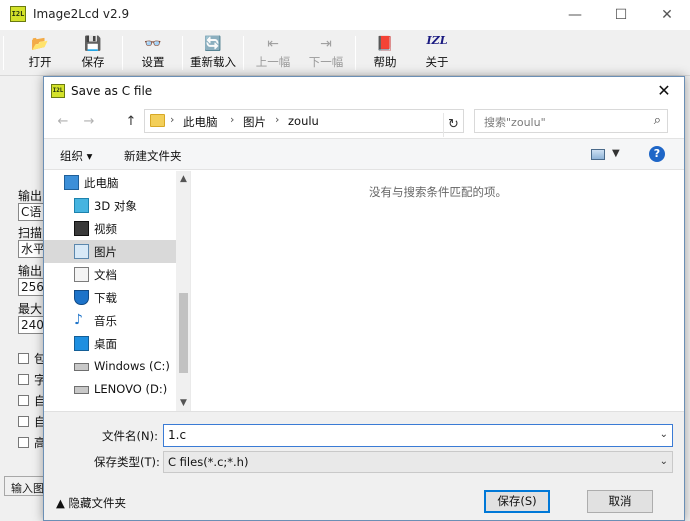 Image resolution: width=690 pixels, height=521 pixels. Describe the element at coordinates (153, 53) in the screenshot. I see `settings-button: 👓 设置` at that location.